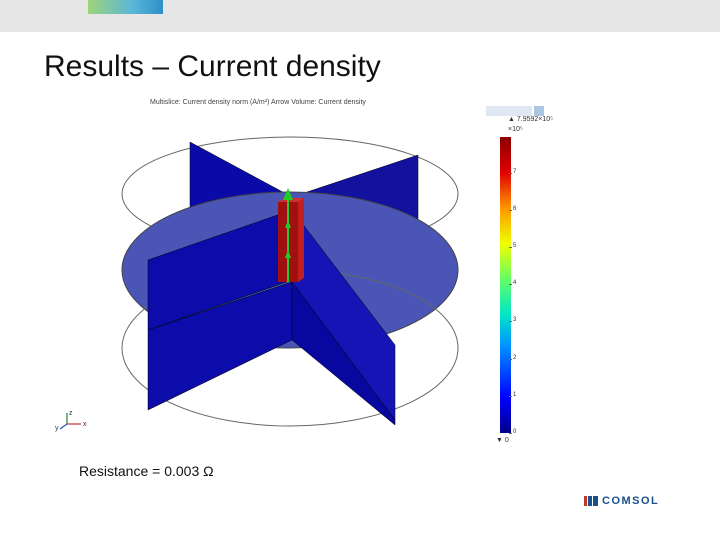 Image resolution: width=720 pixels, height=540 pixels. Describe the element at coordinates (146, 471) in the screenshot. I see `resistance-result: Resistance = 0.003 Ω` at that location.